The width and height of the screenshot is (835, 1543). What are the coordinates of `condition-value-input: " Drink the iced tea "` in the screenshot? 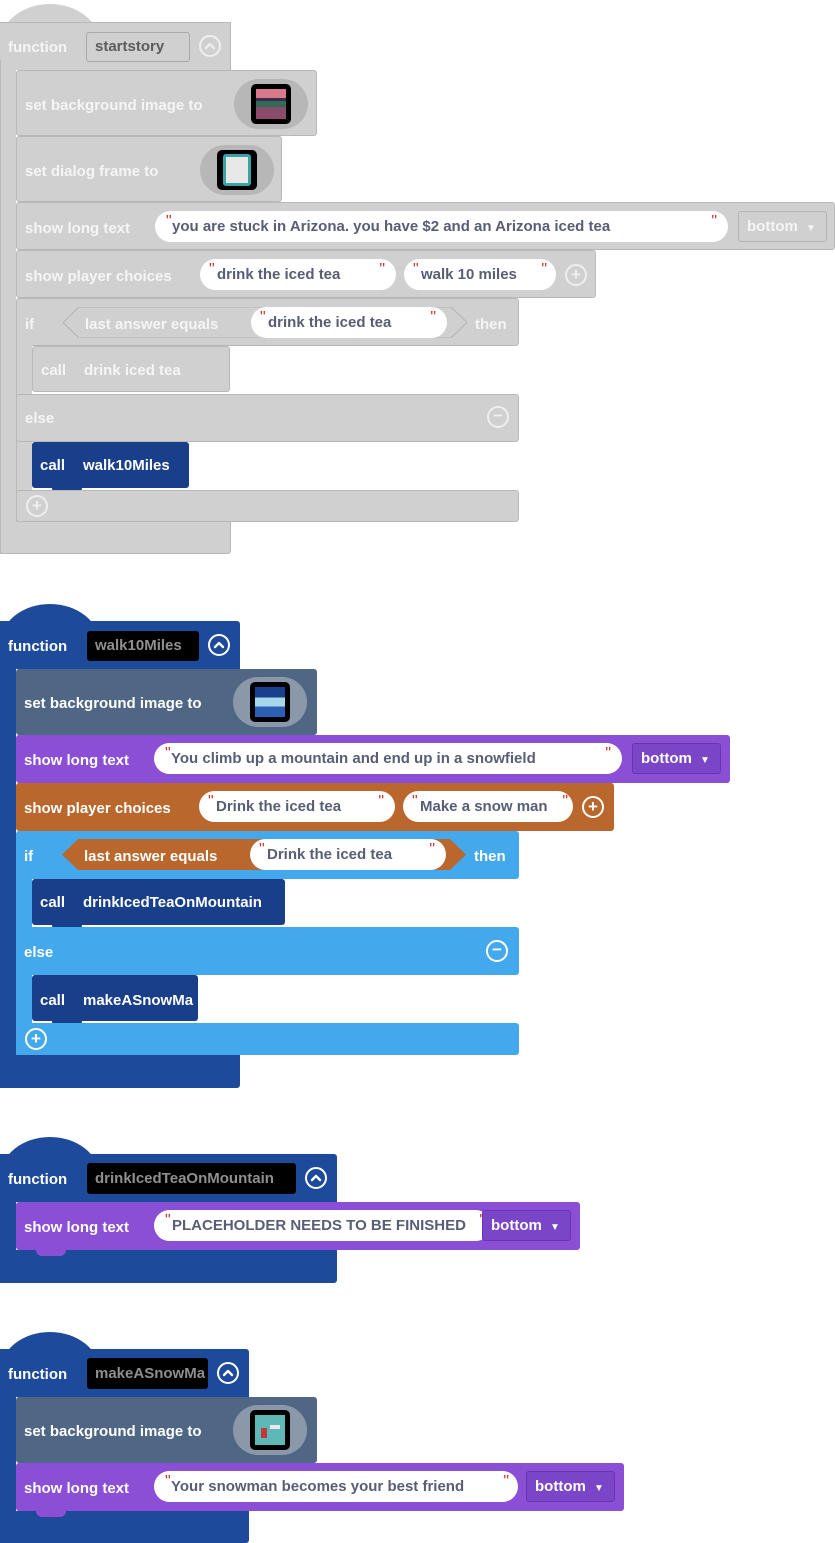 It's located at (348, 854).